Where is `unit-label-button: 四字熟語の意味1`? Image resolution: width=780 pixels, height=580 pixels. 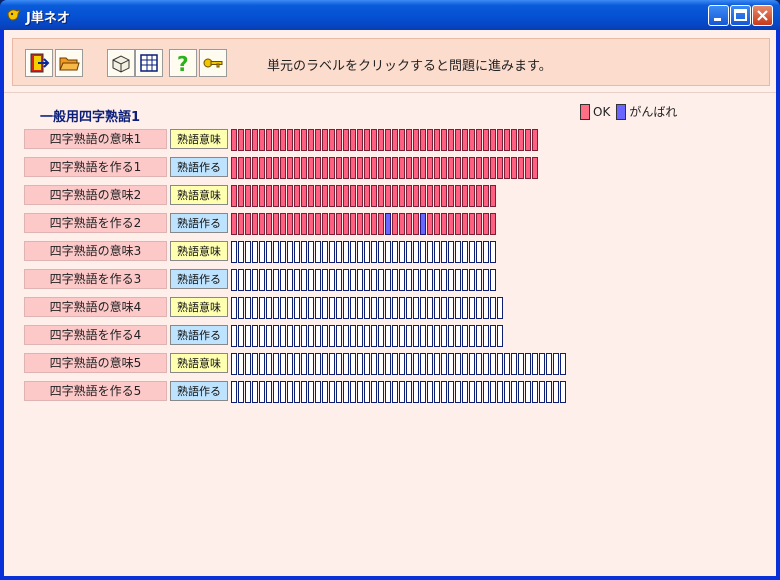 unit-label-button: 四字熟語の意味1 is located at coordinates (95, 139).